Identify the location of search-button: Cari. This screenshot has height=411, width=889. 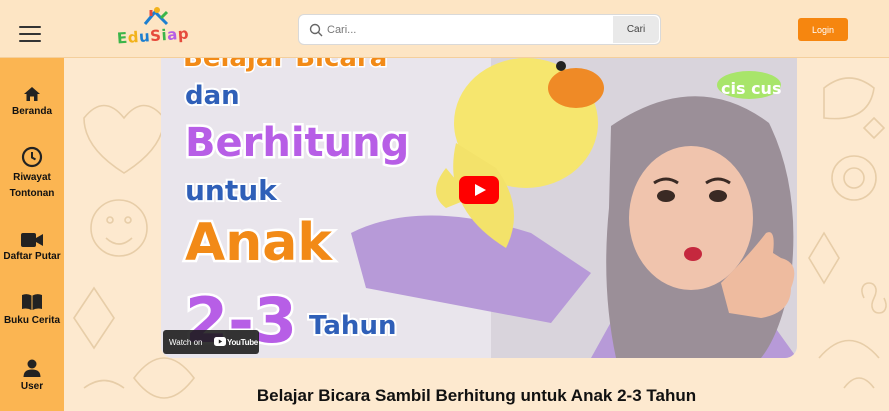
(636, 29).